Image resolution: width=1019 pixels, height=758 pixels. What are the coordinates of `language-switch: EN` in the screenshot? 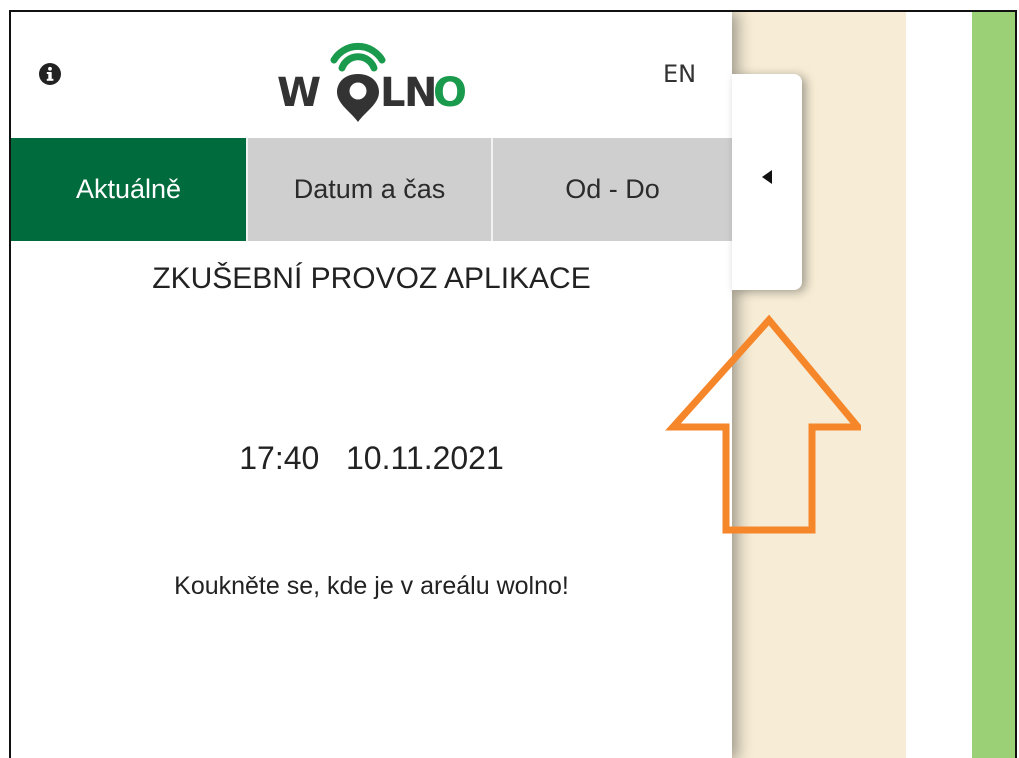 It's located at (679, 74).